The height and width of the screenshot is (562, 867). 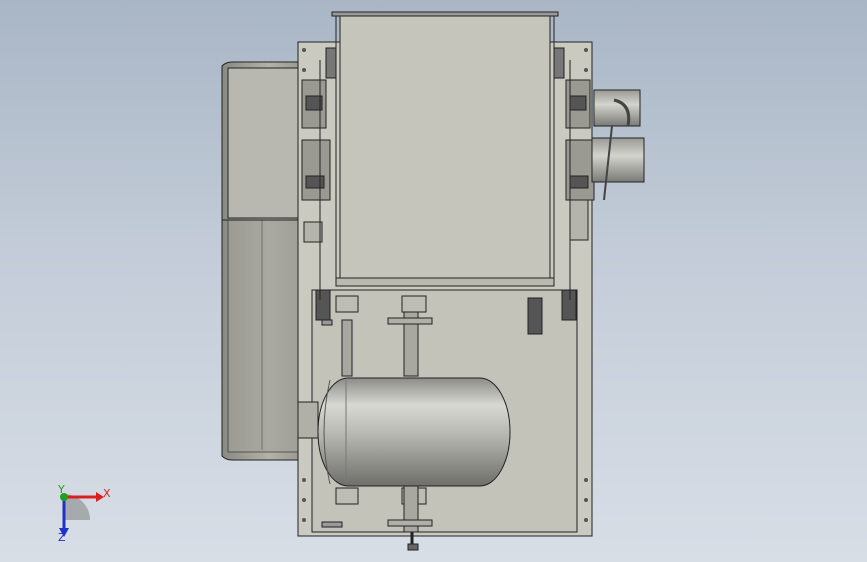 What do you see at coordinates (107, 493) in the screenshot?
I see `x-axis-label: X` at bounding box center [107, 493].